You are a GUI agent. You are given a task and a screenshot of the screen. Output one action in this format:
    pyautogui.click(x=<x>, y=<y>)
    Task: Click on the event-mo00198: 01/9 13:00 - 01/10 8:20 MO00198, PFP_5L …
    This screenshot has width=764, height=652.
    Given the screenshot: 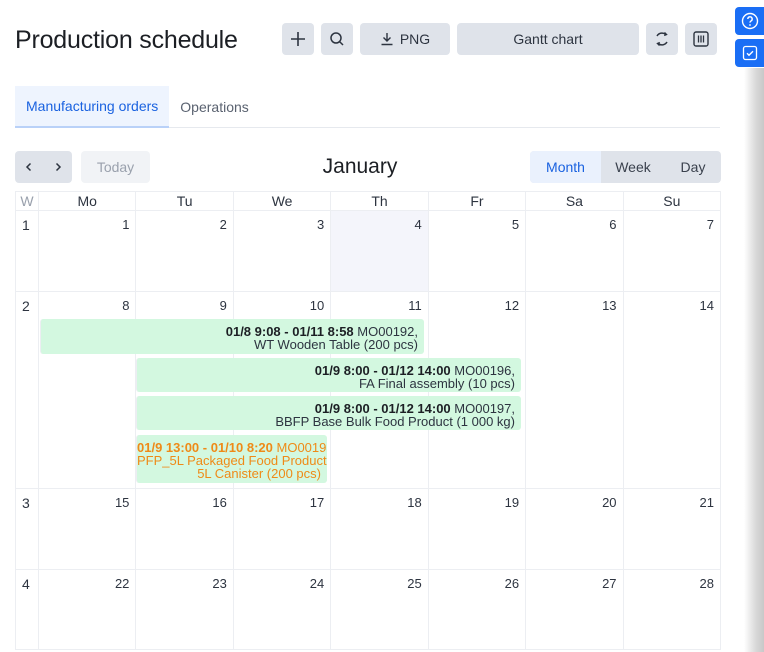 What is the action you would take?
    pyautogui.click(x=231, y=459)
    